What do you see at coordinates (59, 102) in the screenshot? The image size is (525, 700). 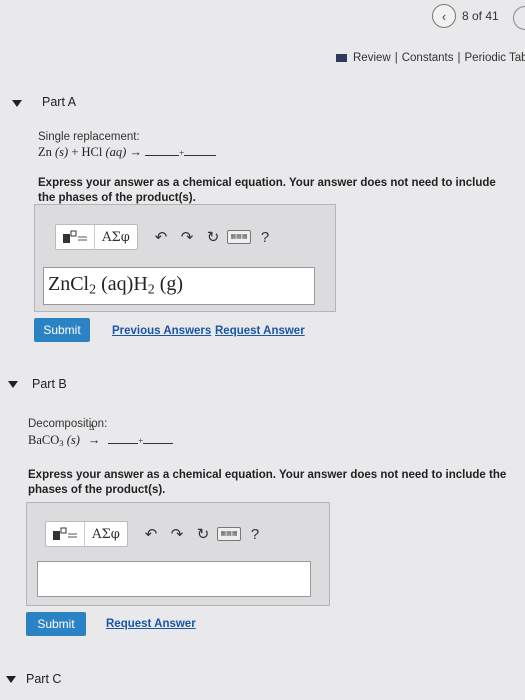 I see `part-a-title: Part A` at bounding box center [59, 102].